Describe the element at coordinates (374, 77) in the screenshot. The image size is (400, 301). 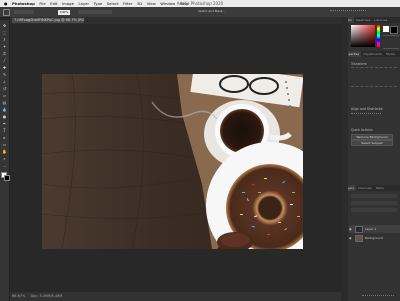
I see `transform-fields` at that location.